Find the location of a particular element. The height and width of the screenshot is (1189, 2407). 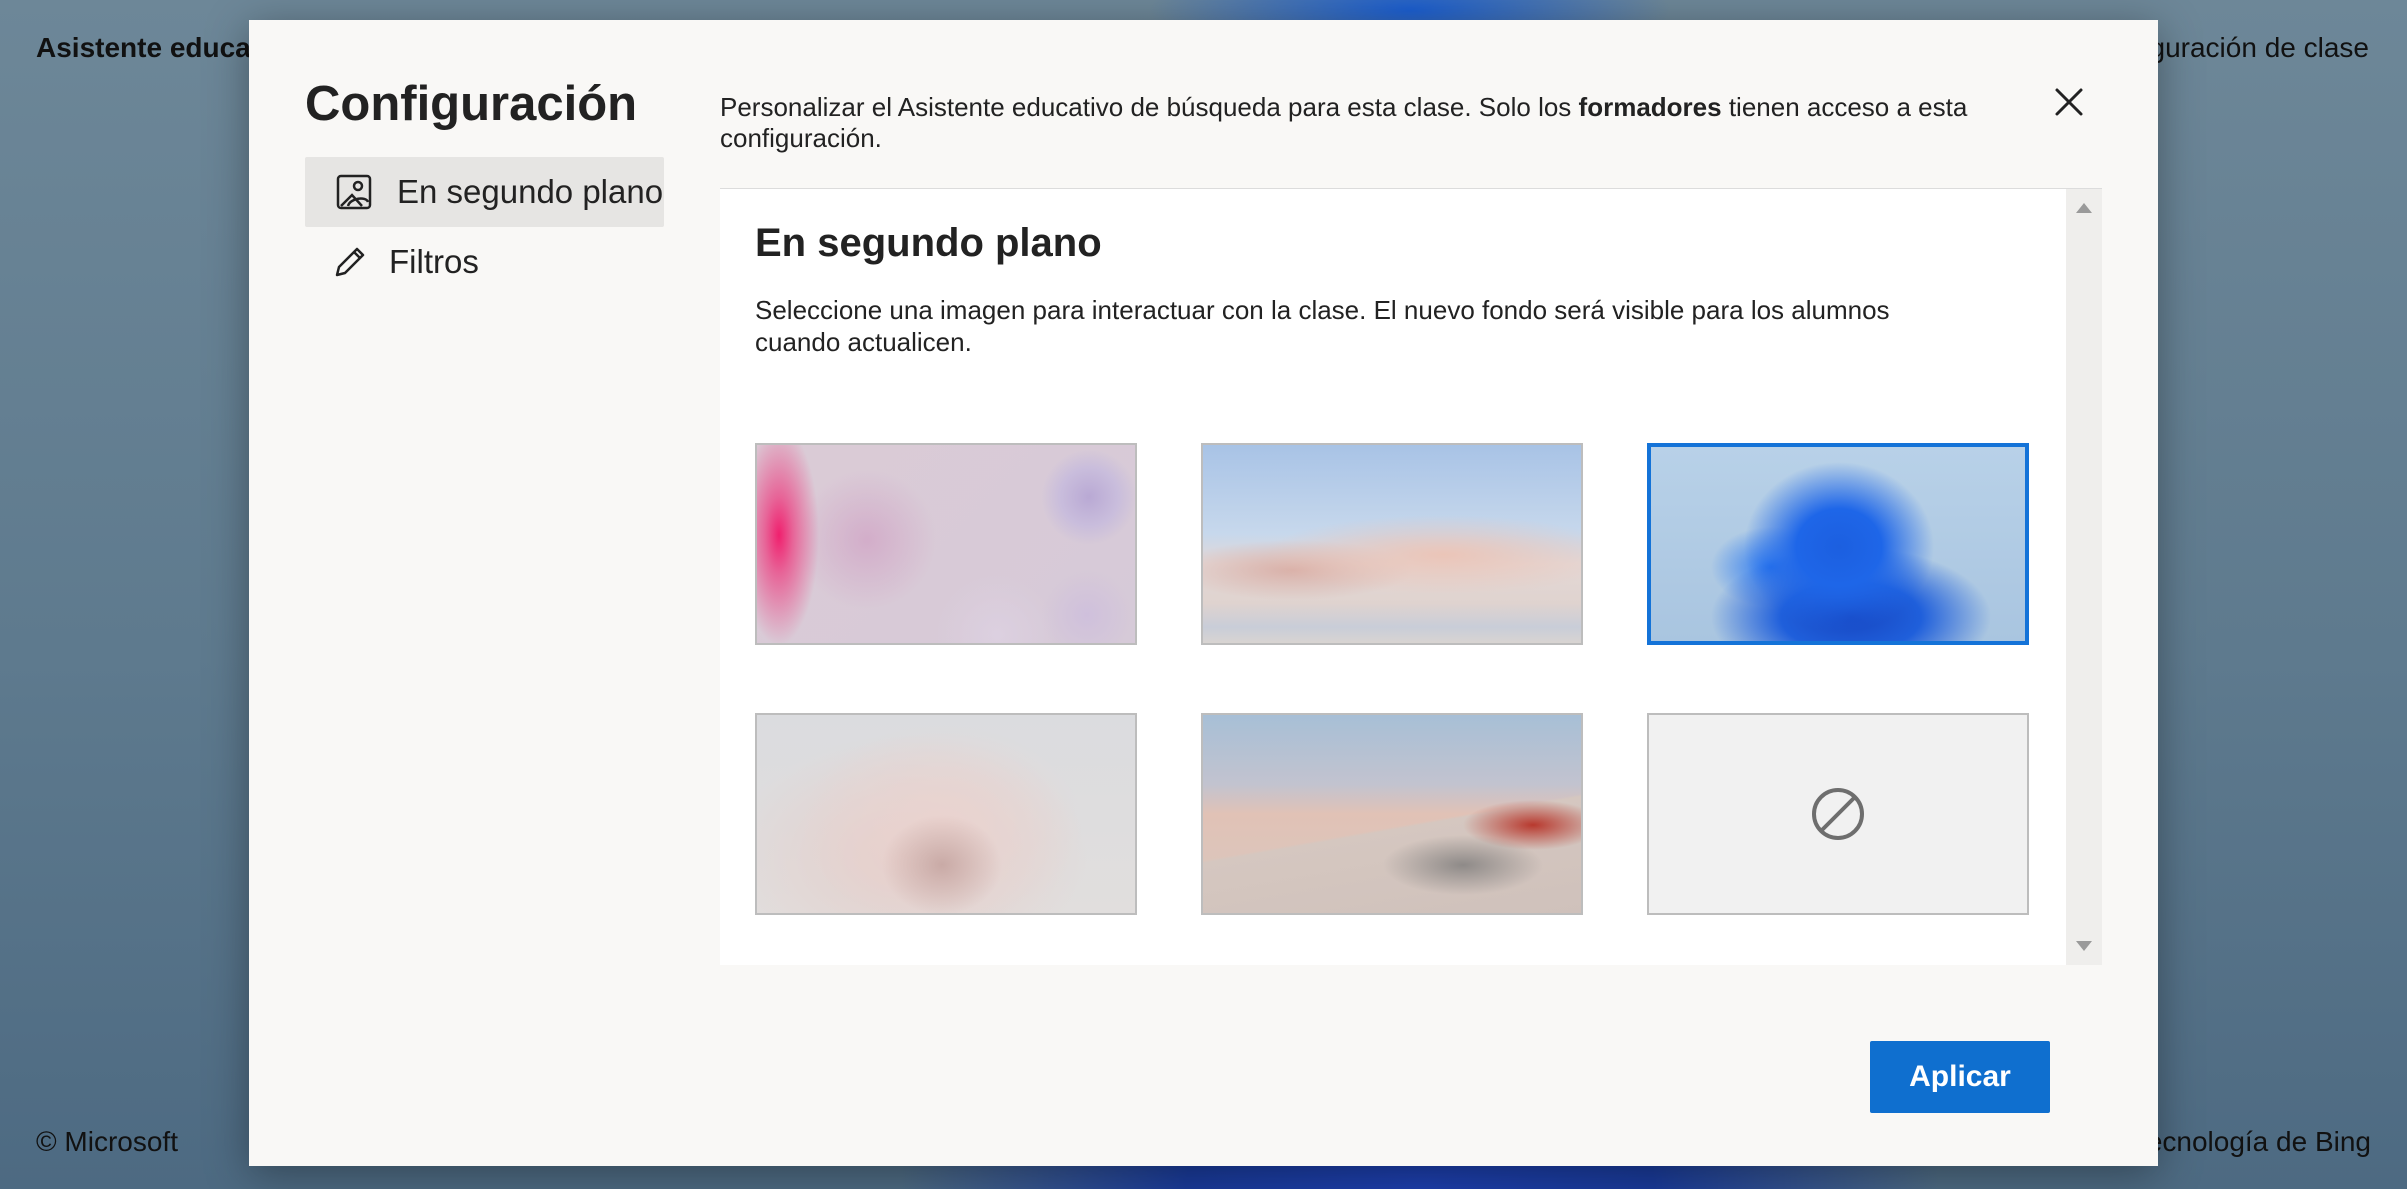

panel-scrollbar is located at coordinates (2084, 577).